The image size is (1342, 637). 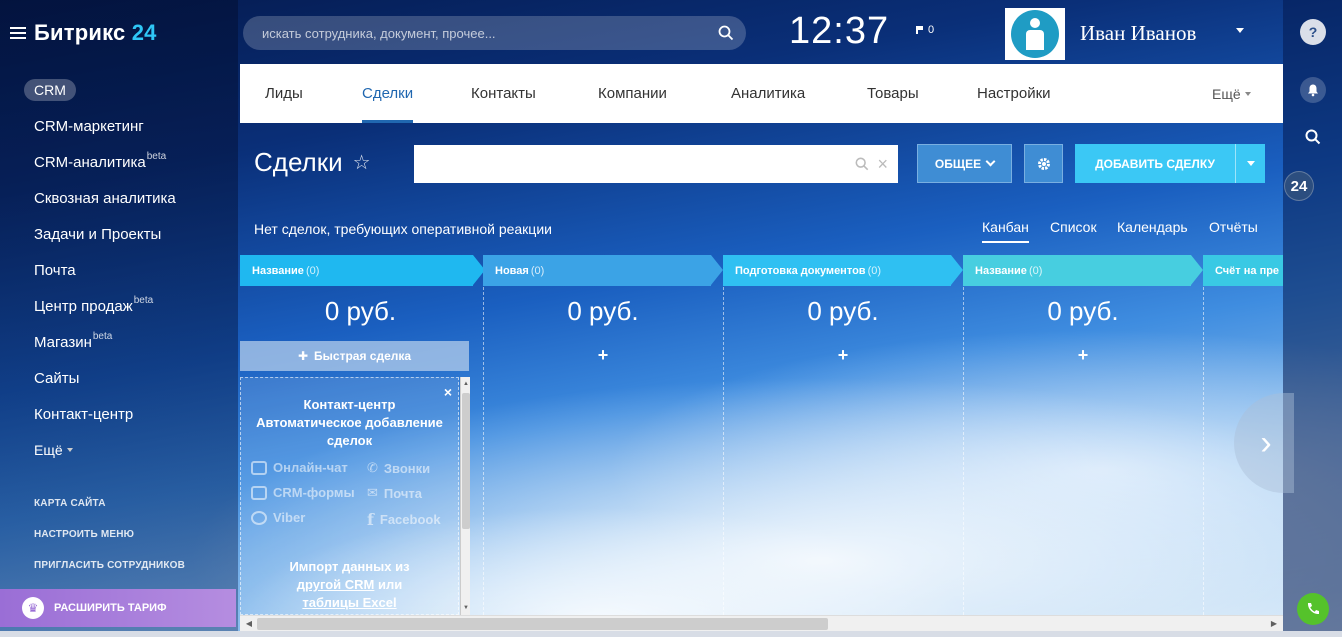 I want to click on notifications-button, so click(x=1313, y=90).